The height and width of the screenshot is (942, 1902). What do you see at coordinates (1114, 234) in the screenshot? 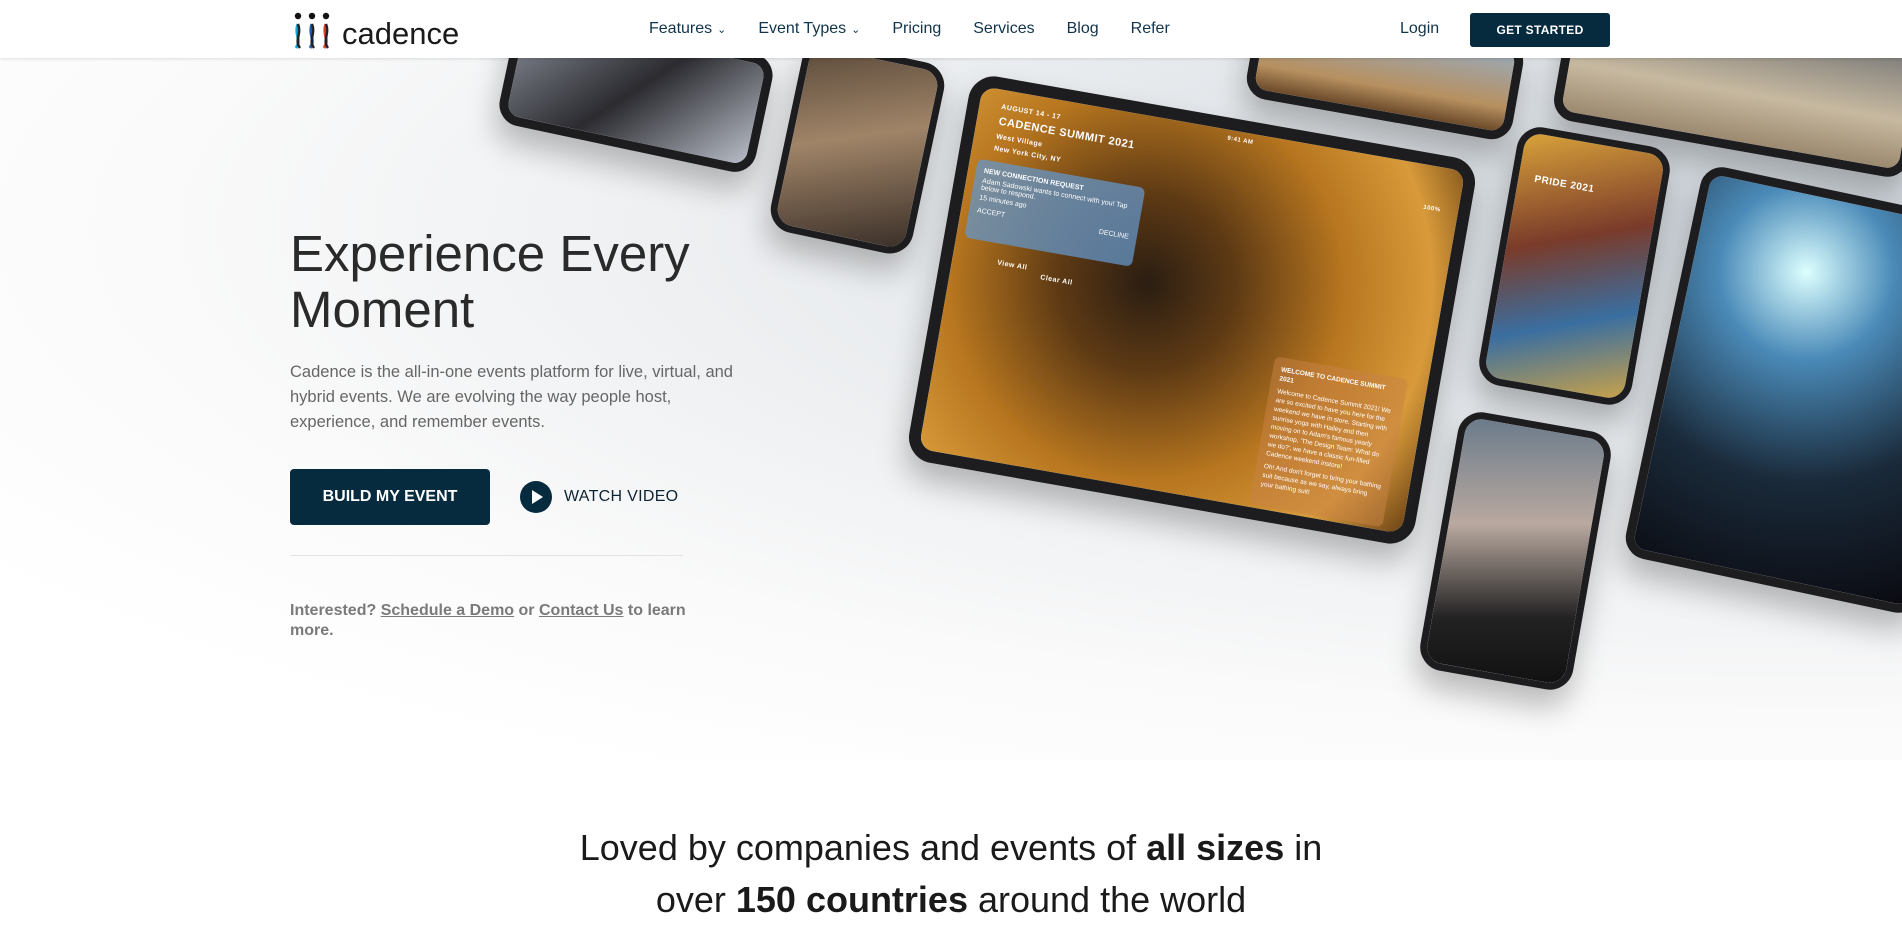
I see `decline-button: DECLINE` at bounding box center [1114, 234].